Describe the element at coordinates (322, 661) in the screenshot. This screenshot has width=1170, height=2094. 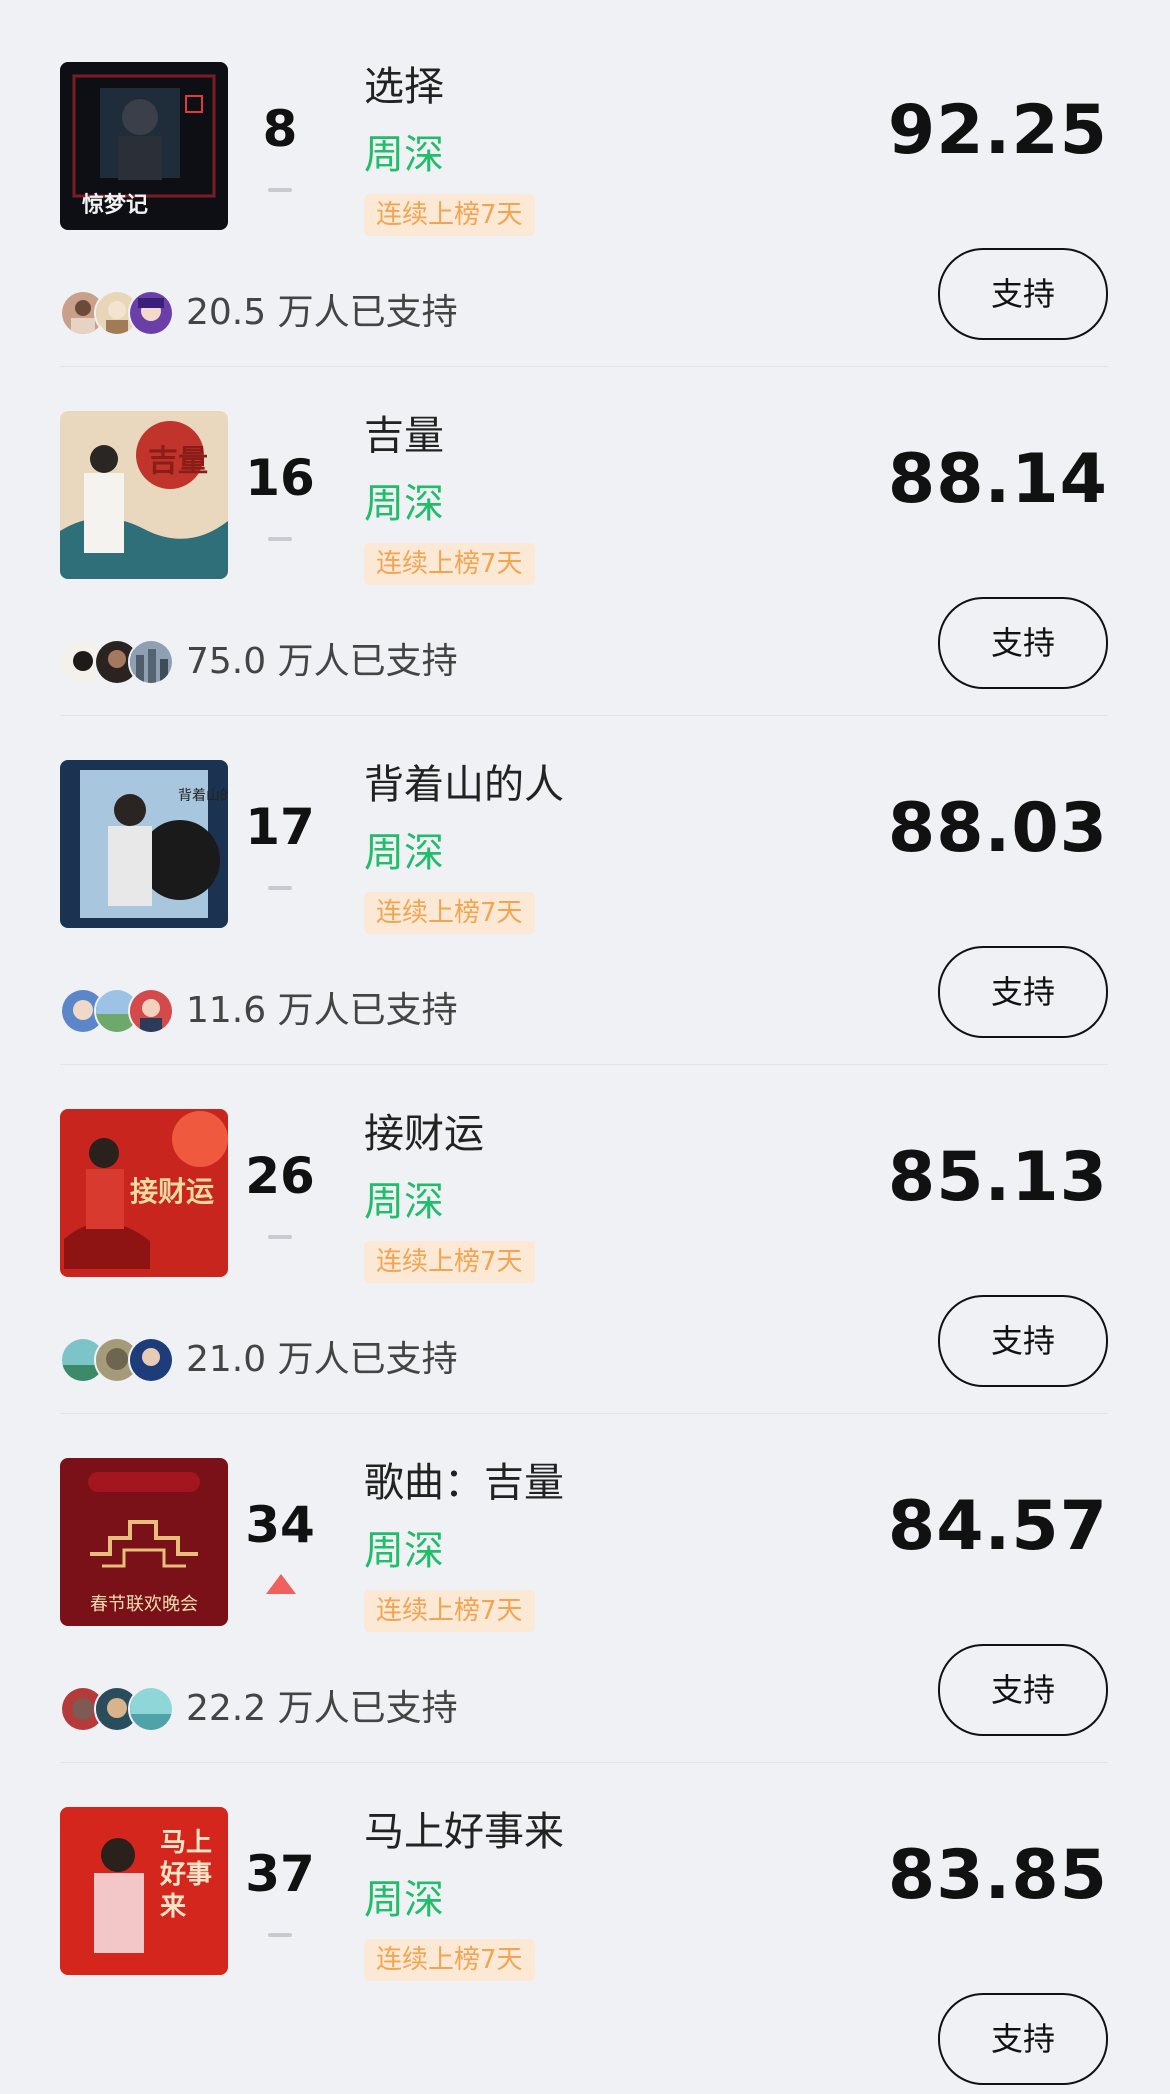
I see `supporter-count: 75.0 万人已支持` at that location.